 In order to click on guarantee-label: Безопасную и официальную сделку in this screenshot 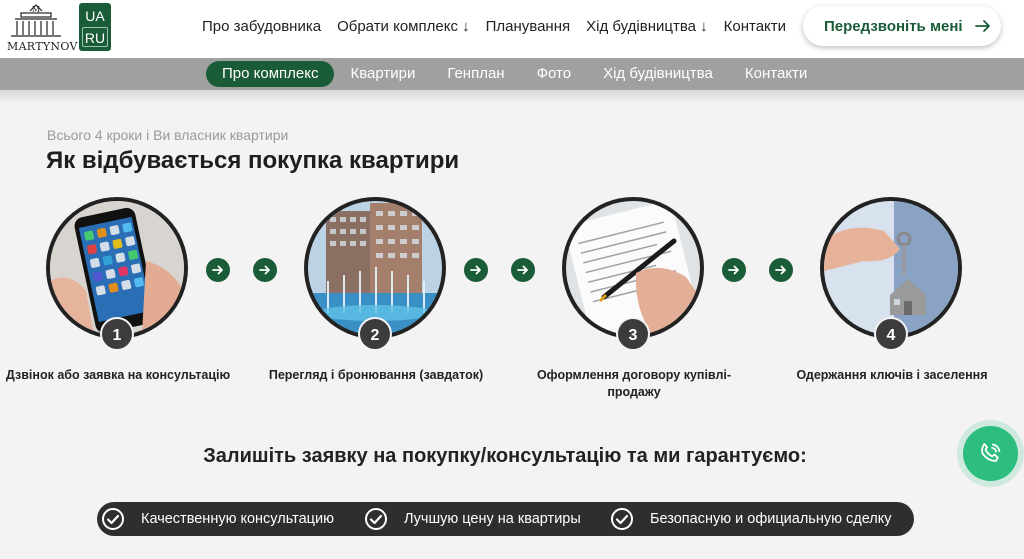, I will do `click(771, 519)`.